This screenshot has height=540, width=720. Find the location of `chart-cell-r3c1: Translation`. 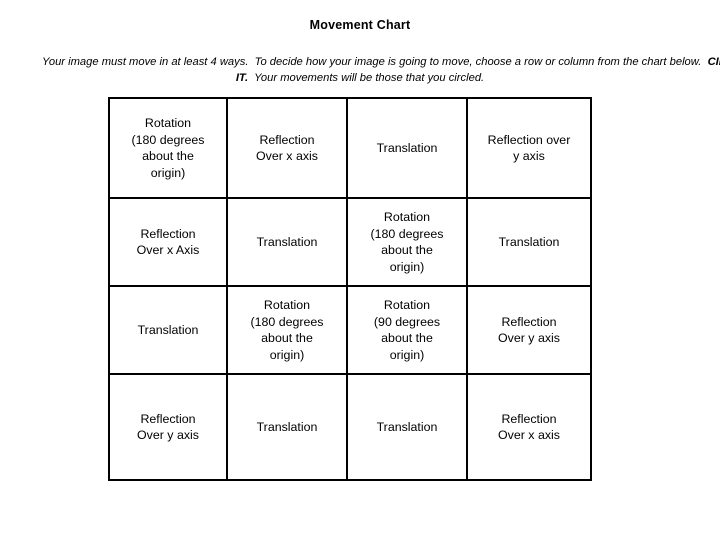

chart-cell-r3c1: Translation is located at coordinates (287, 427).